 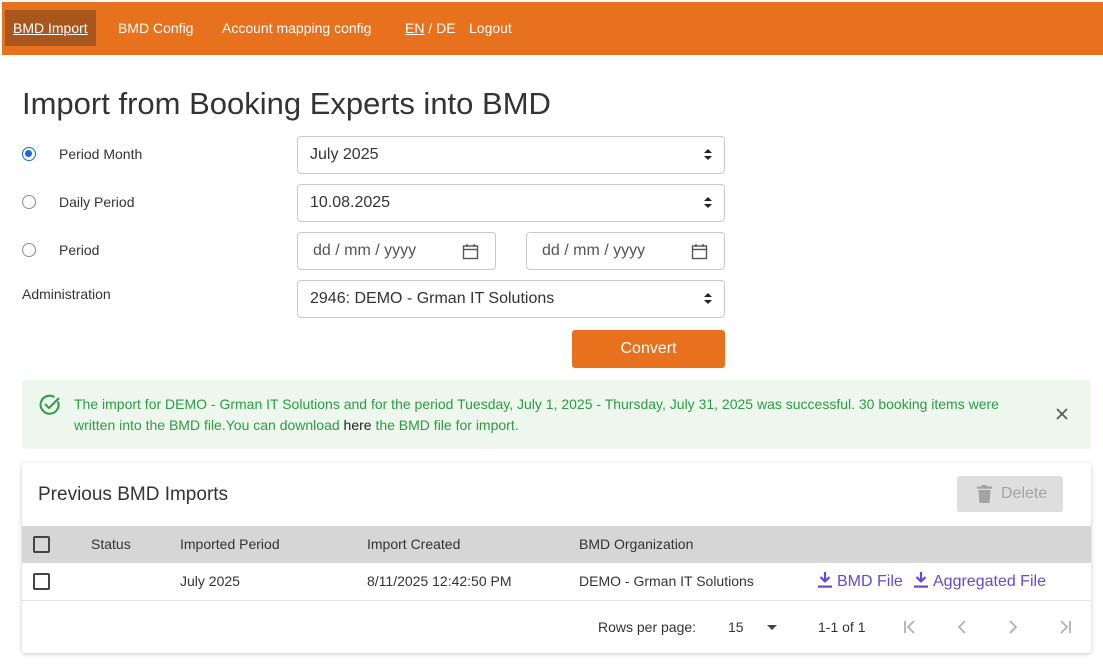 I want to click on row-import-created: 8/11/2025 12:42:50 PM, so click(x=439, y=581).